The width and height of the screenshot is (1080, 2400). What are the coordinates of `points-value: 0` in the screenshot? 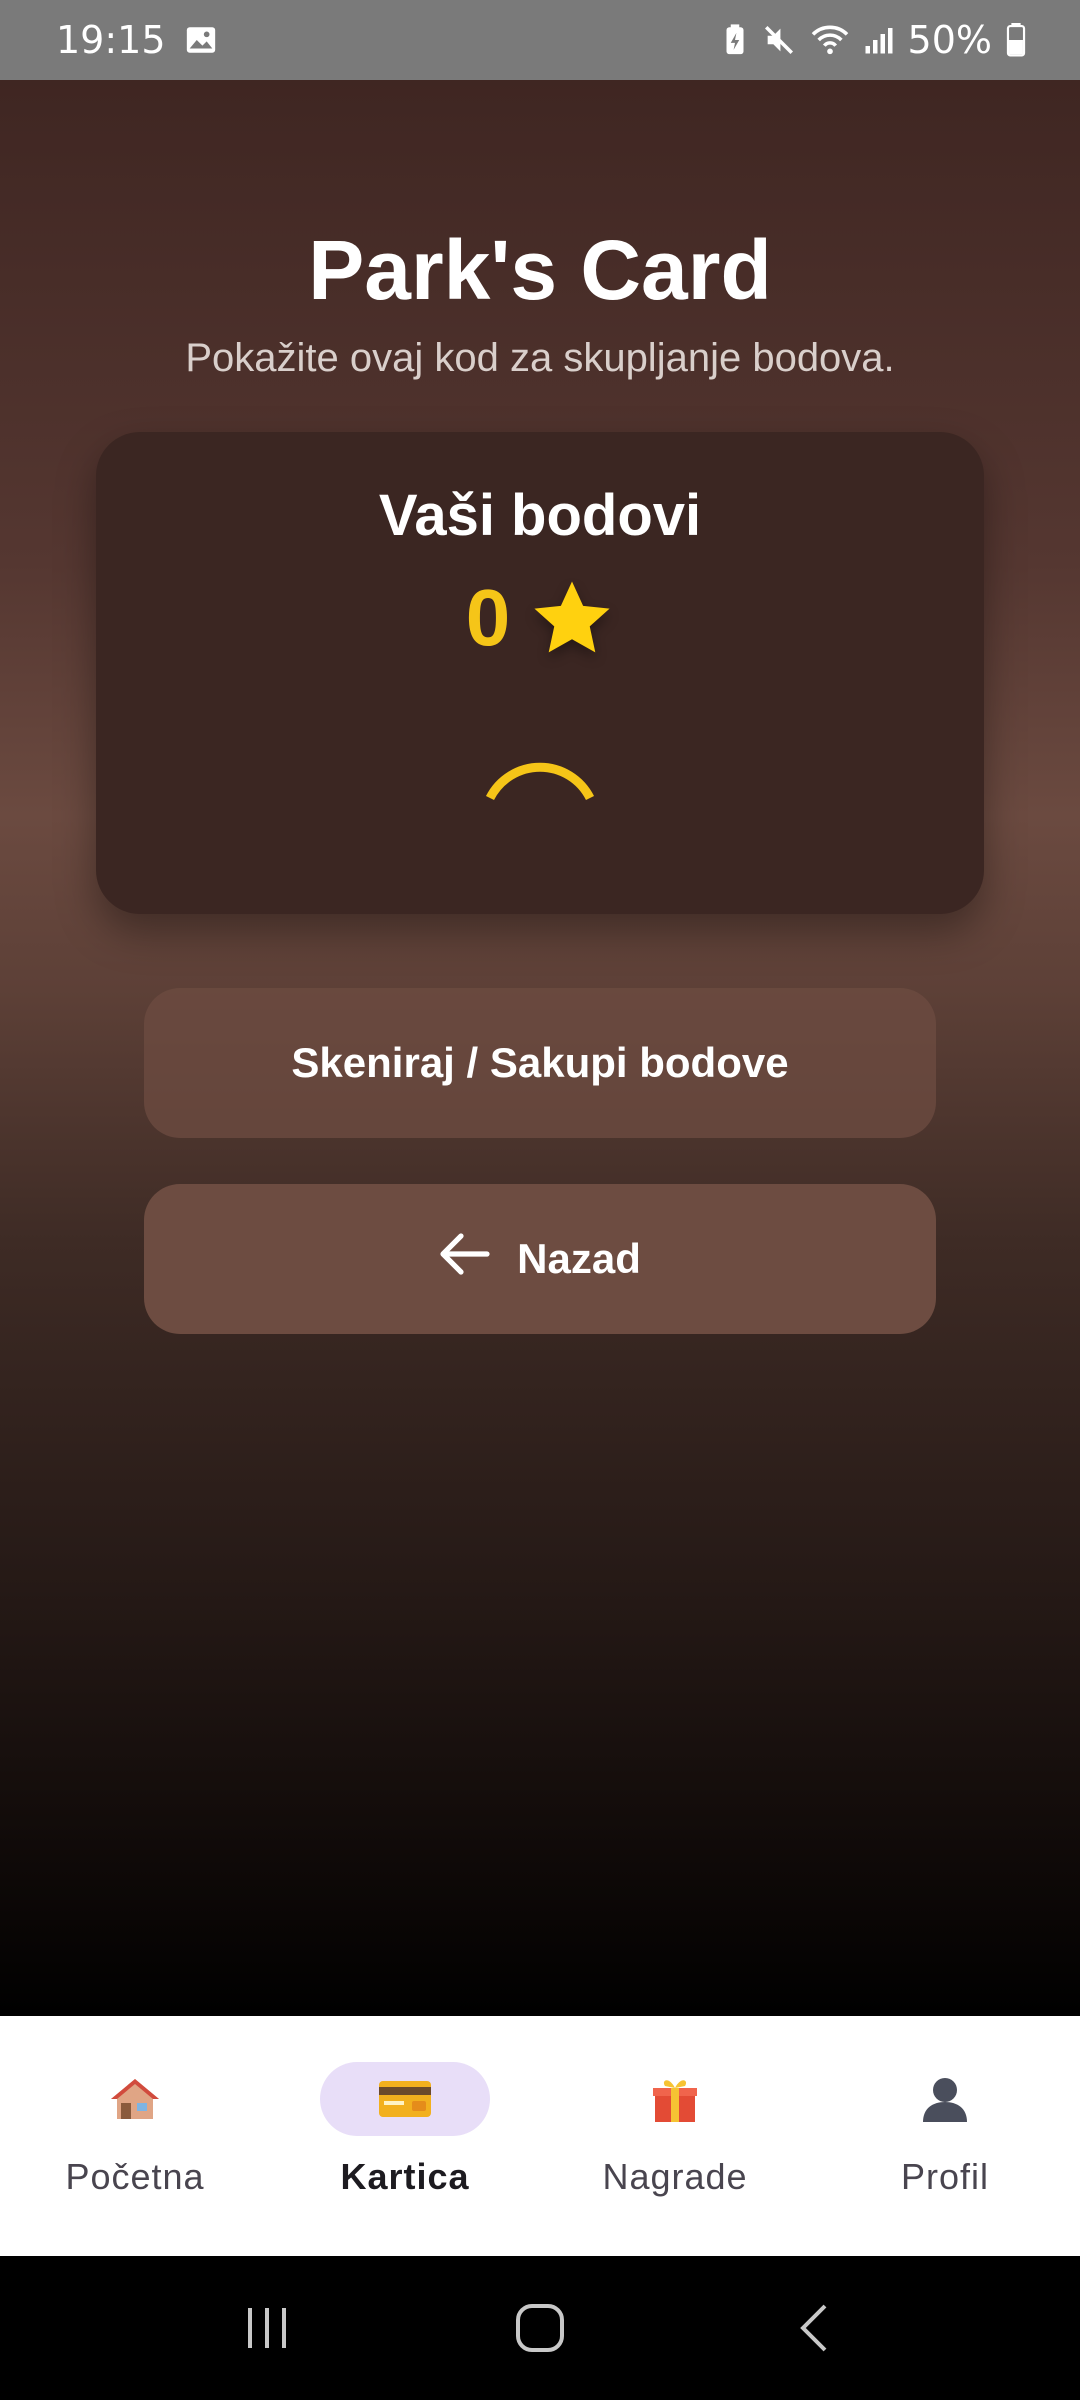 It's located at (488, 617).